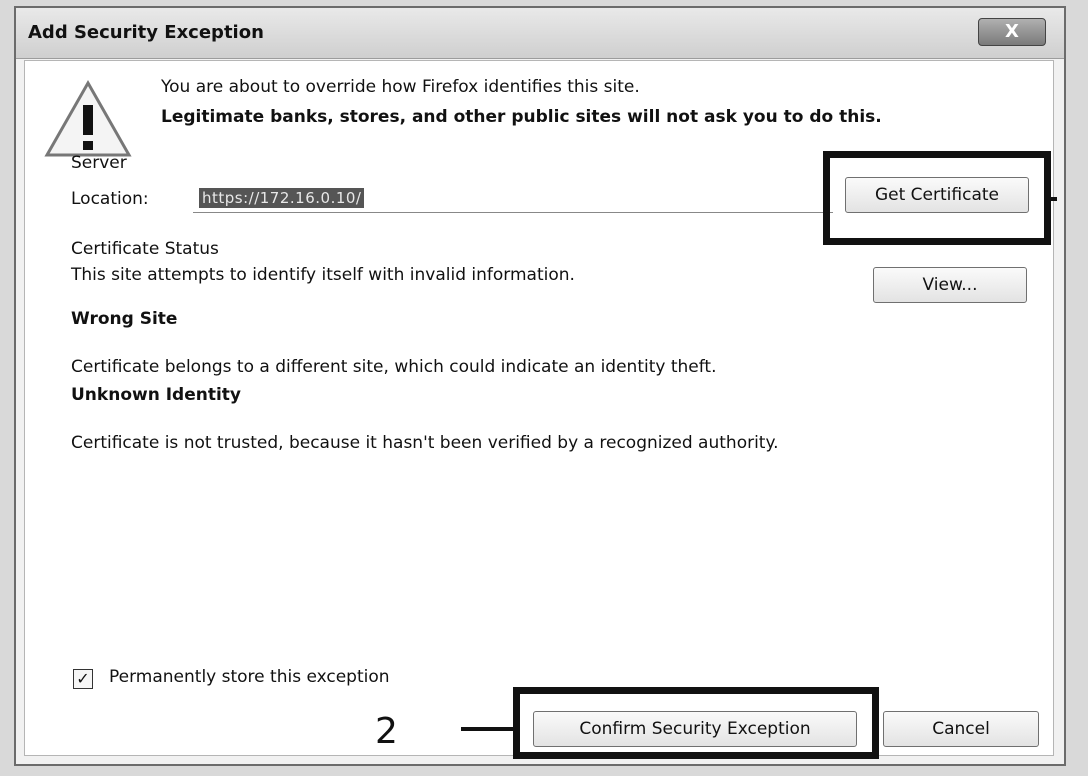 Image resolution: width=1088 pixels, height=776 pixels. What do you see at coordinates (1012, 32) in the screenshot?
I see `close-button: X` at bounding box center [1012, 32].